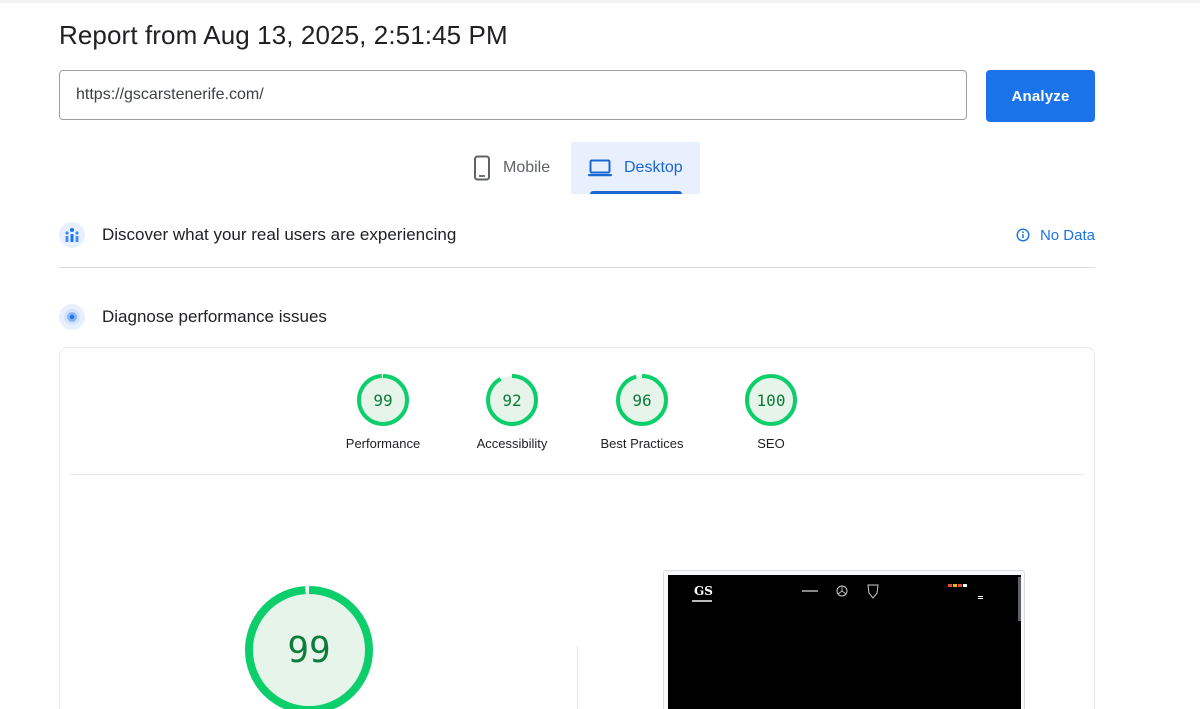  I want to click on screenshot-preview: GS, so click(844, 642).